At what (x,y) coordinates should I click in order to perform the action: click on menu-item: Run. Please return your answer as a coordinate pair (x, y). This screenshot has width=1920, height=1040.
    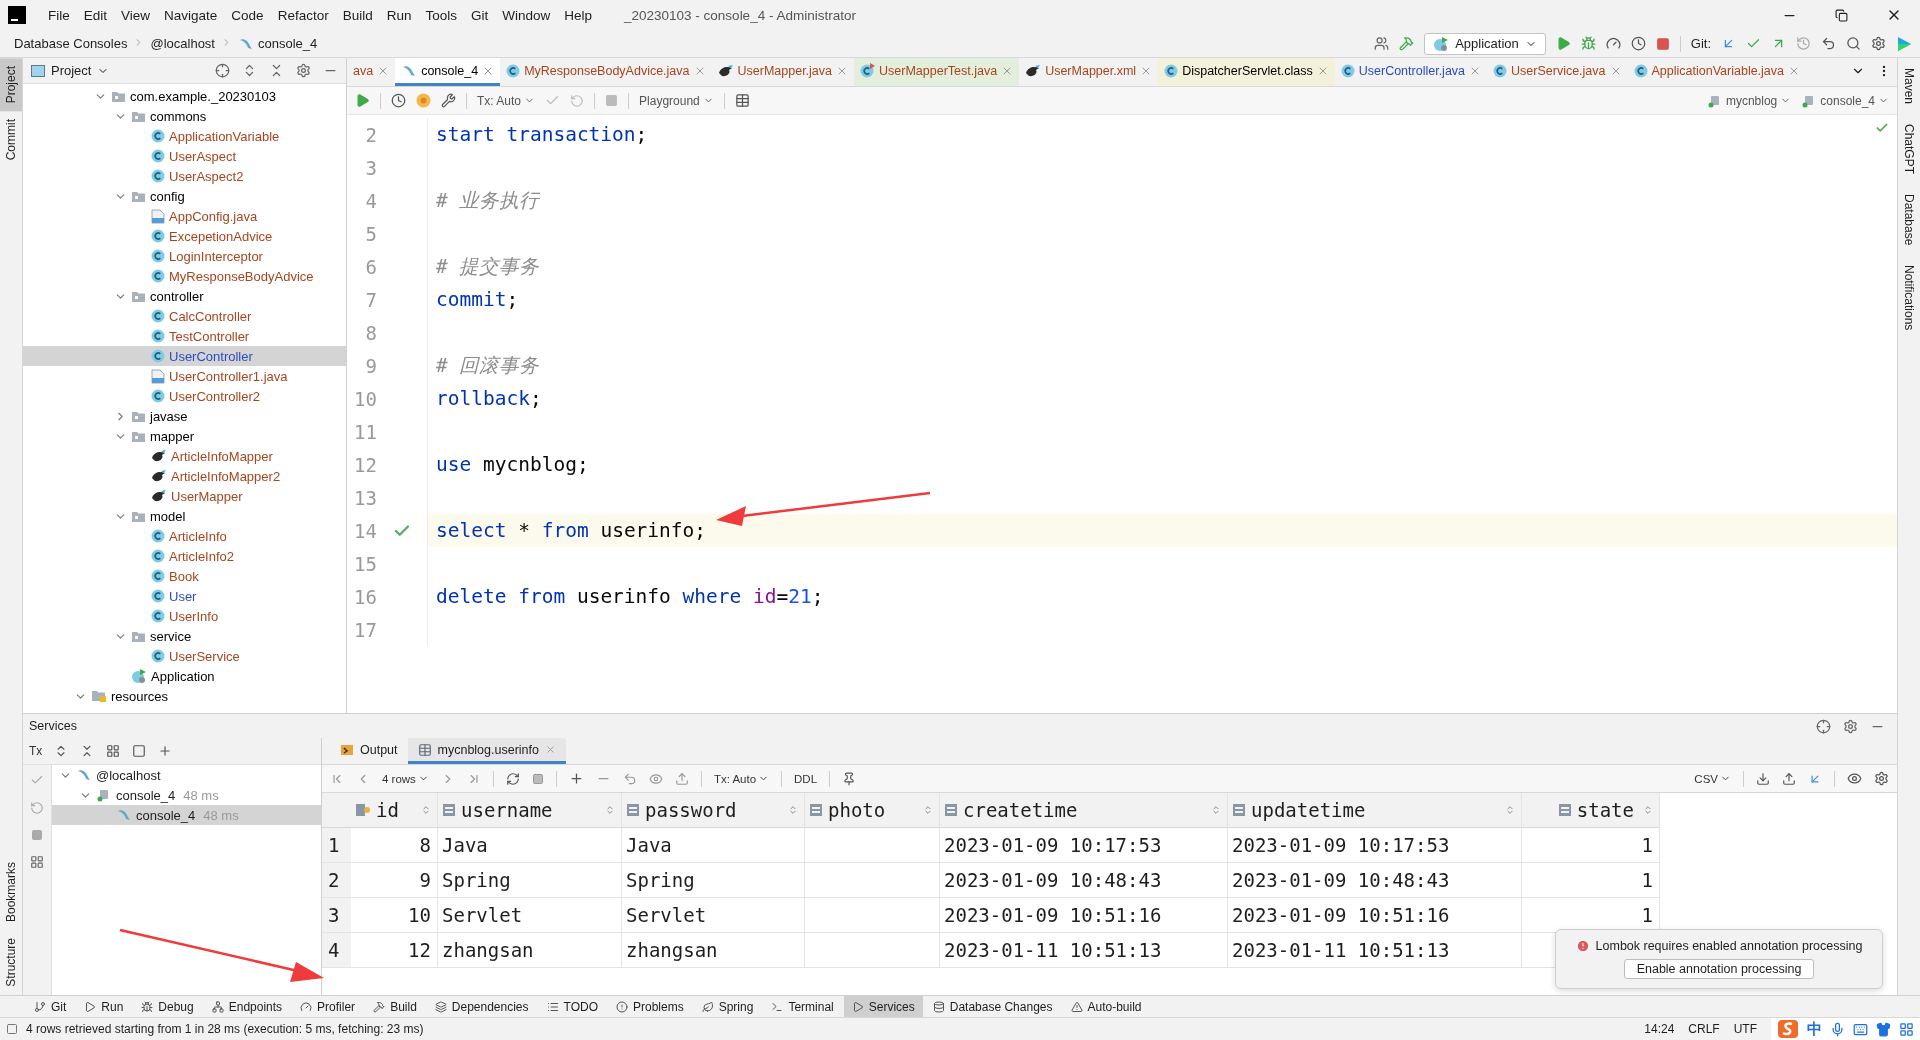
    Looking at the image, I should click on (399, 15).